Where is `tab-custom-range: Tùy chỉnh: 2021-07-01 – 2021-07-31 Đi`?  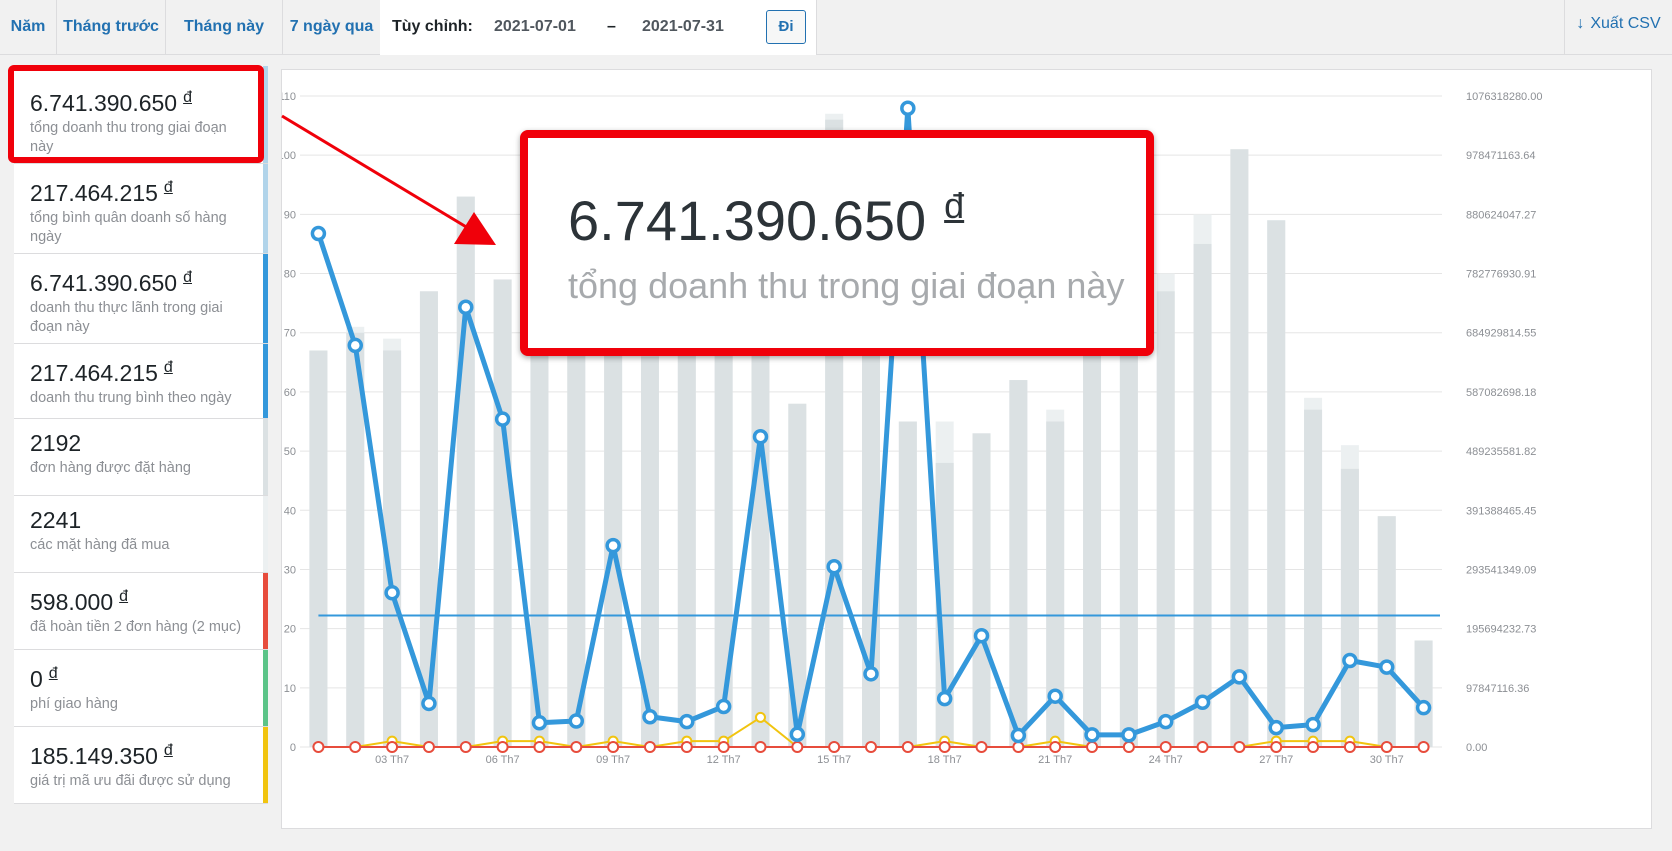
tab-custom-range: Tùy chỉnh: 2021-07-01 – 2021-07-31 Đi is located at coordinates (598, 27).